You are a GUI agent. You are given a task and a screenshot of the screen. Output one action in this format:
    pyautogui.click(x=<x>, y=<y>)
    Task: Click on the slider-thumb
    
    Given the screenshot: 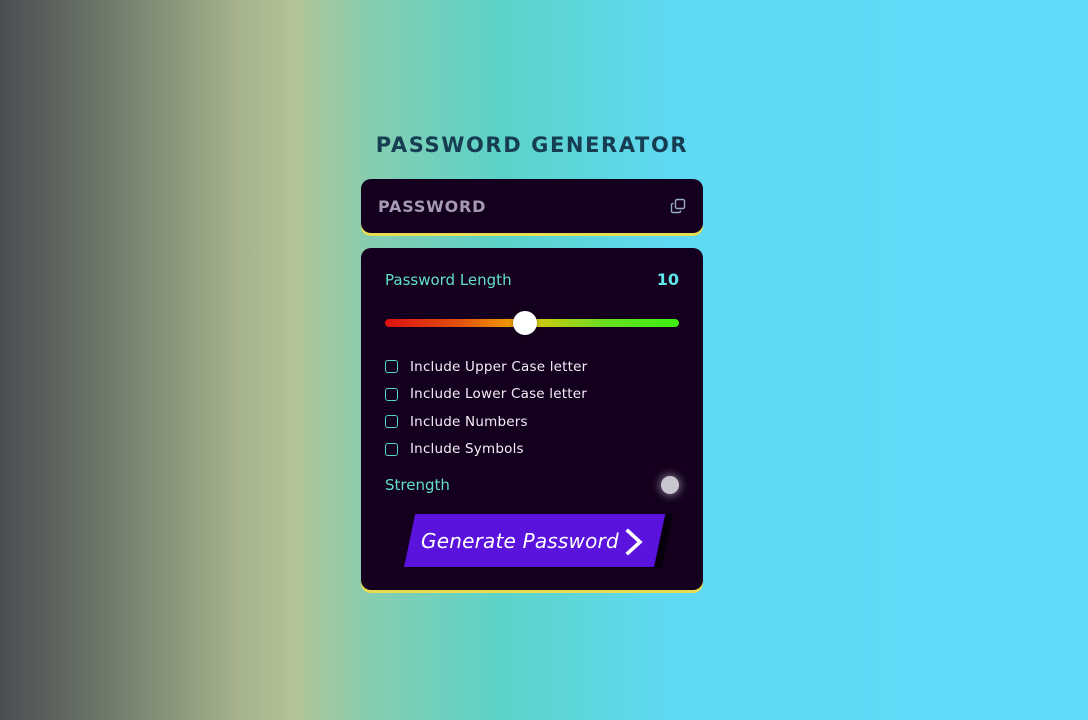 What is the action you would take?
    pyautogui.click(x=524, y=323)
    